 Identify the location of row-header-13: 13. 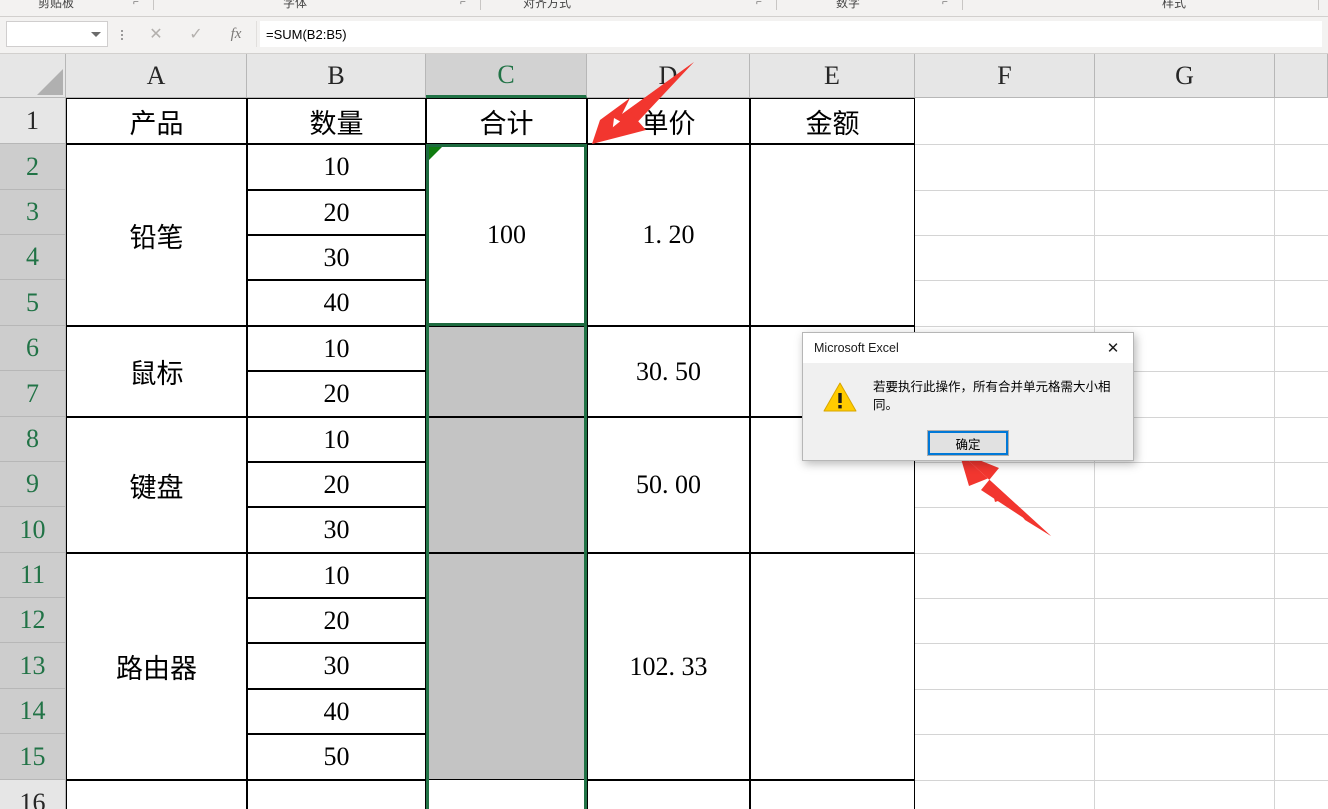
(33, 666).